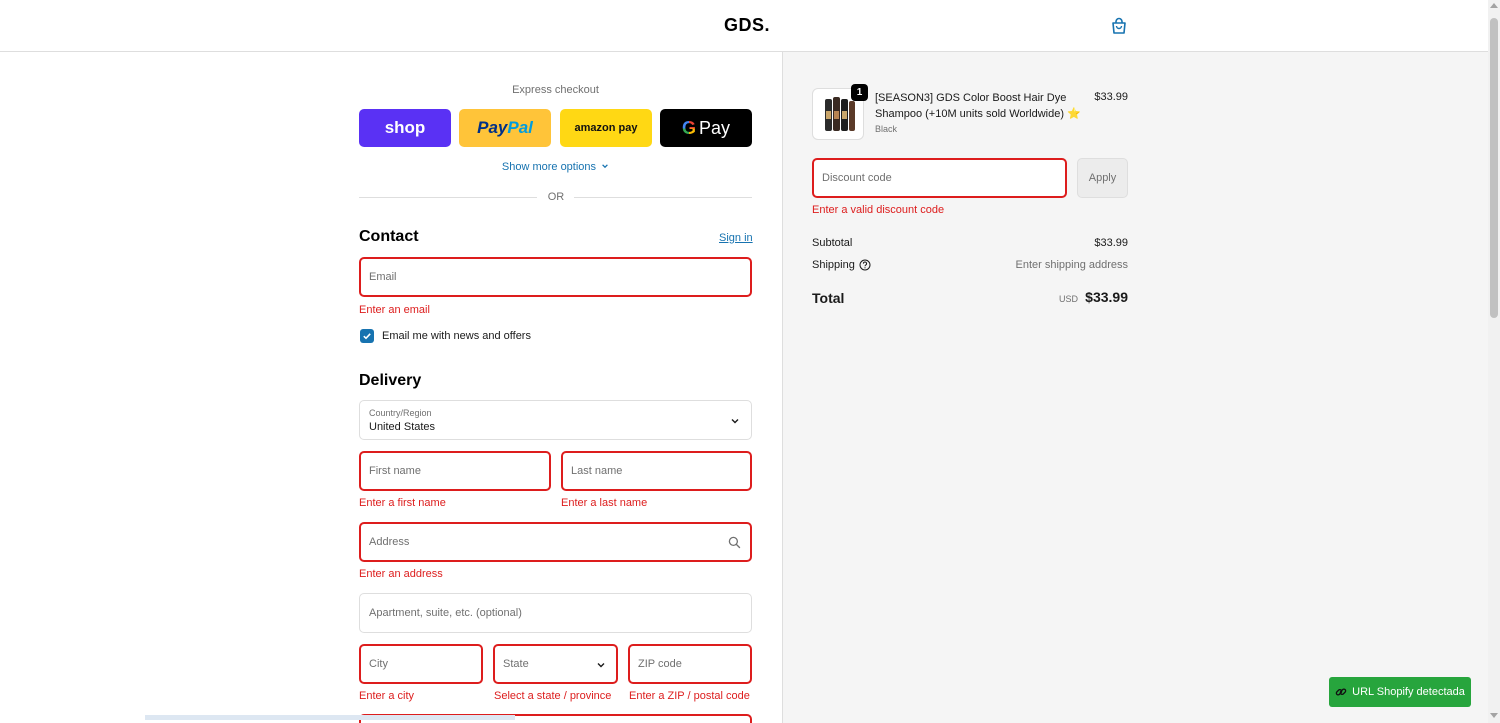  I want to click on amazon-pay-label: amazon pay, so click(606, 128).